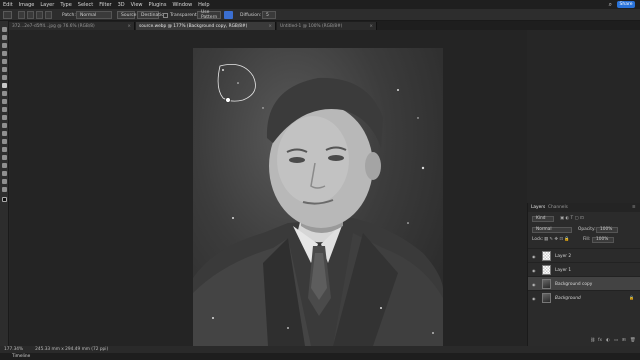 The height and width of the screenshot is (360, 640). What do you see at coordinates (4, 165) in the screenshot?
I see `path-select-tool-icon` at bounding box center [4, 165].